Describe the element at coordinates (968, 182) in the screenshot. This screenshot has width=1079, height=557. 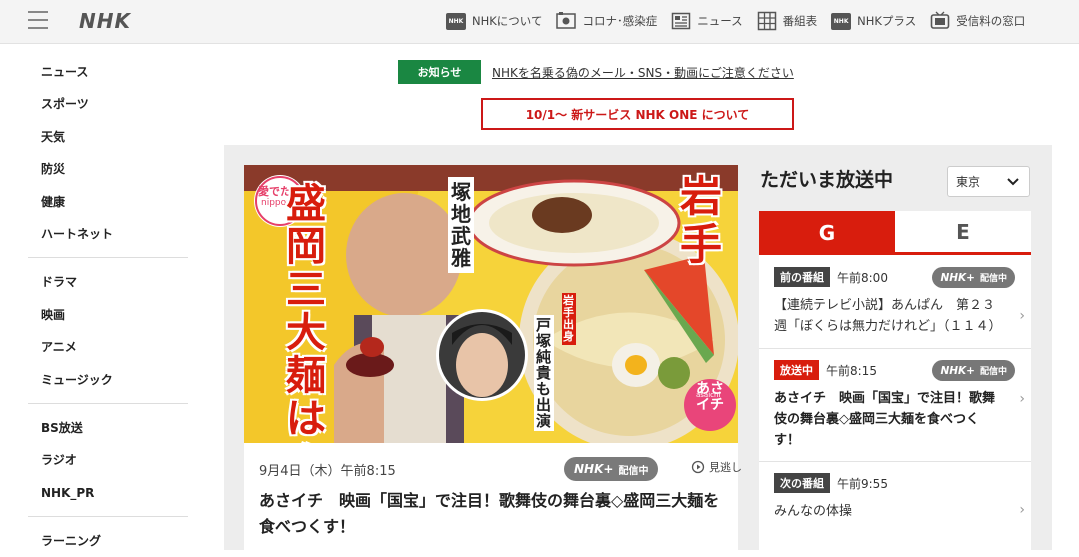
I see `region-value: 東京` at that location.